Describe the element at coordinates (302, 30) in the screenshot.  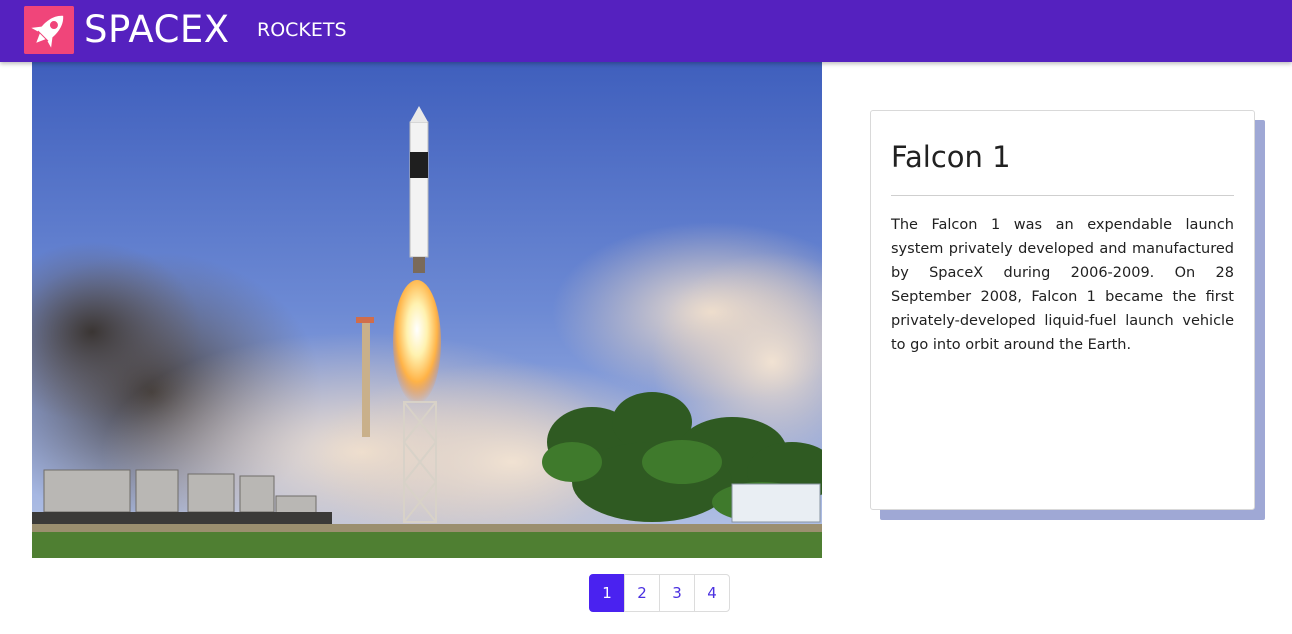
I see `nav-link-rockets: ROCKETS` at that location.